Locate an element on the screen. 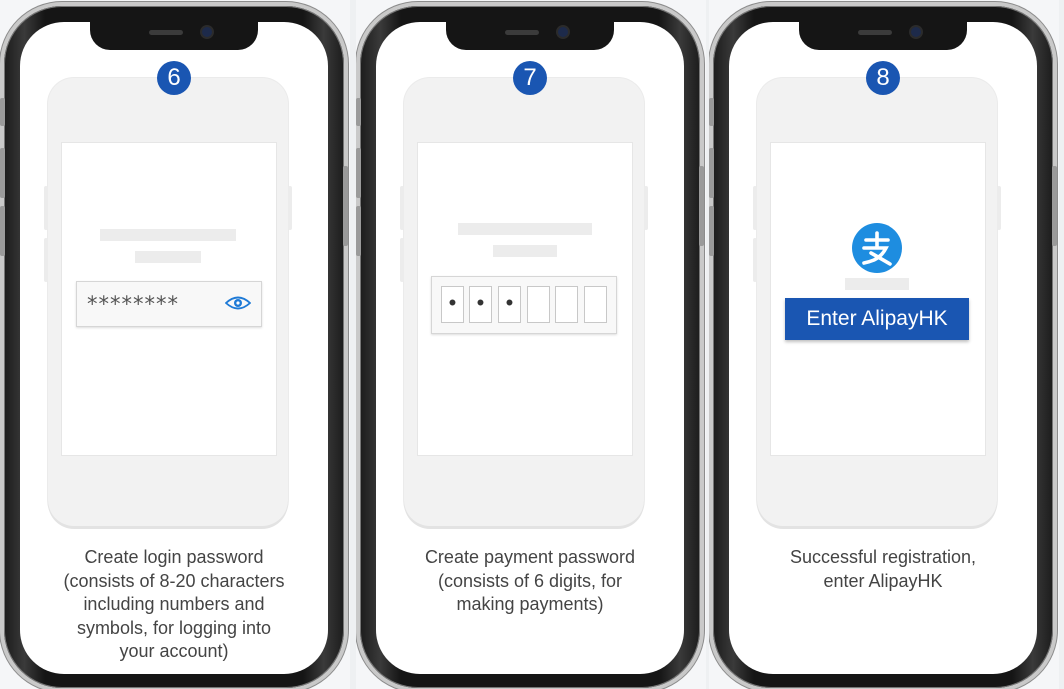 Image resolution: width=1064 pixels, height=689 pixels. enter-alipayhk-button: Enter AlipayHK is located at coordinates (877, 319).